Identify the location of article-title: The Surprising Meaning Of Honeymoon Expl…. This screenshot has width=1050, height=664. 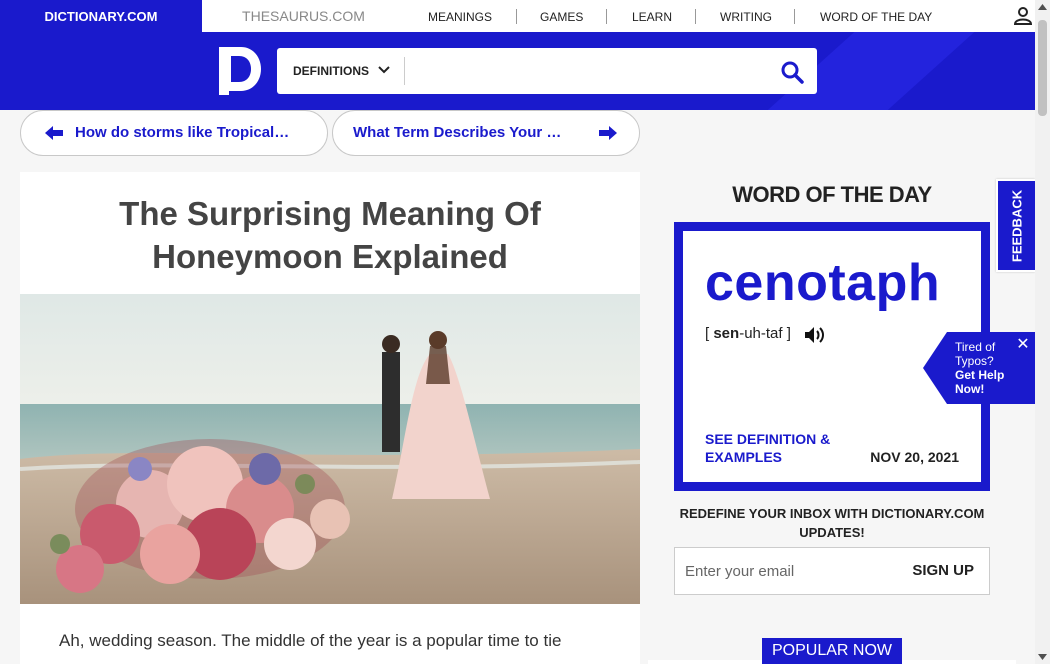
(330, 235).